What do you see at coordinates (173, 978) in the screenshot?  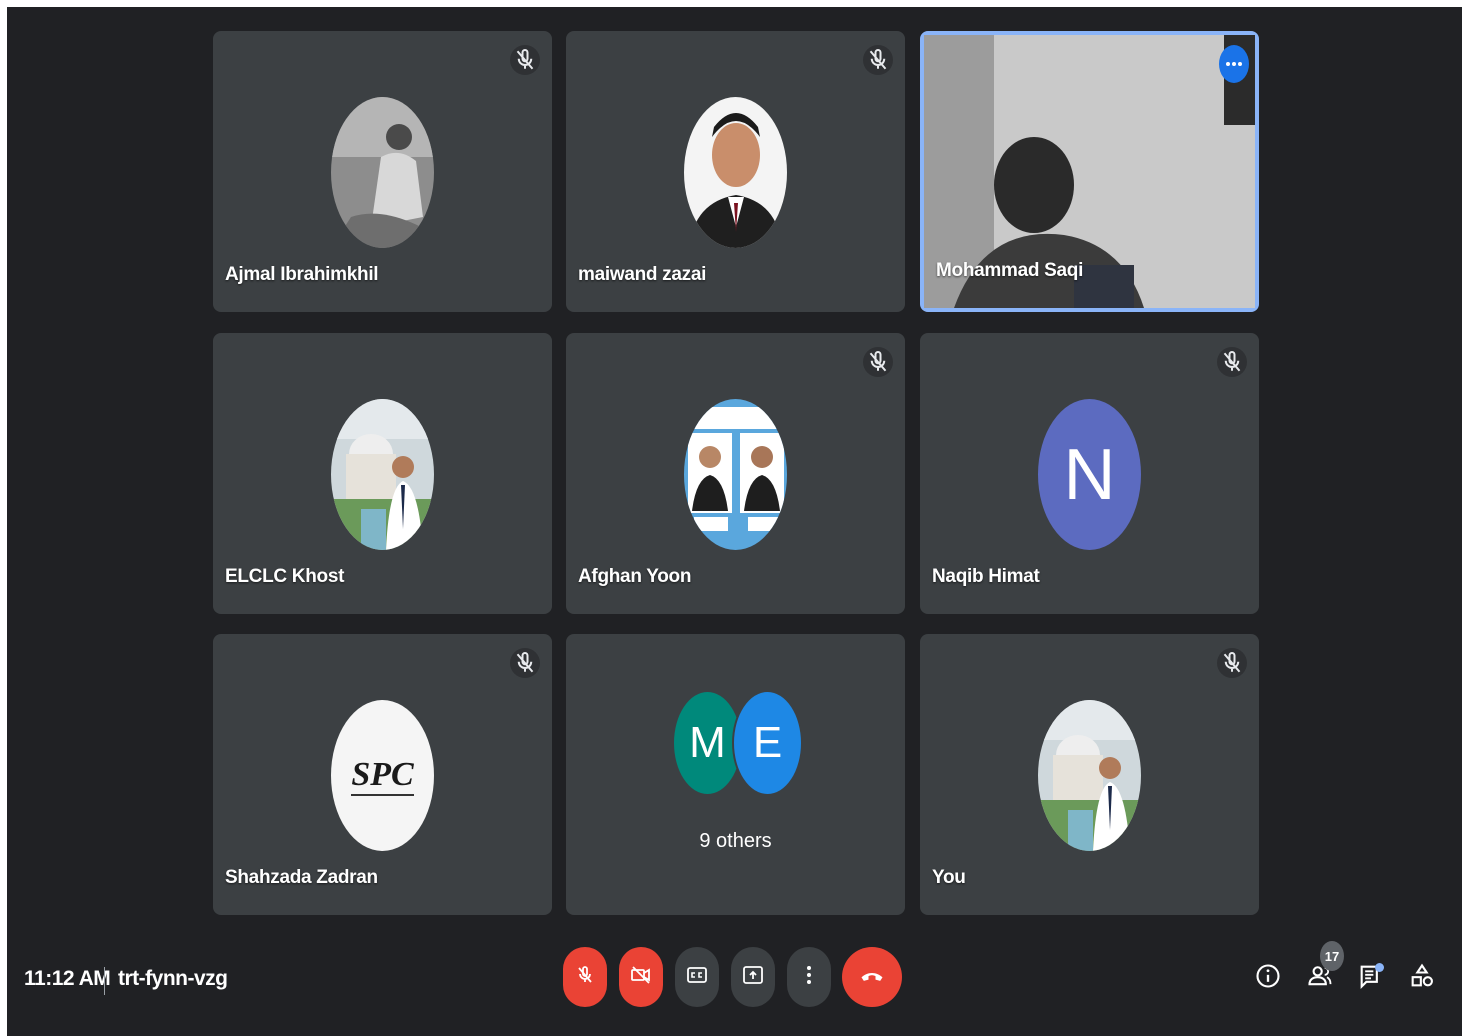 I see `meeting-code: trt-fynn-vzg` at bounding box center [173, 978].